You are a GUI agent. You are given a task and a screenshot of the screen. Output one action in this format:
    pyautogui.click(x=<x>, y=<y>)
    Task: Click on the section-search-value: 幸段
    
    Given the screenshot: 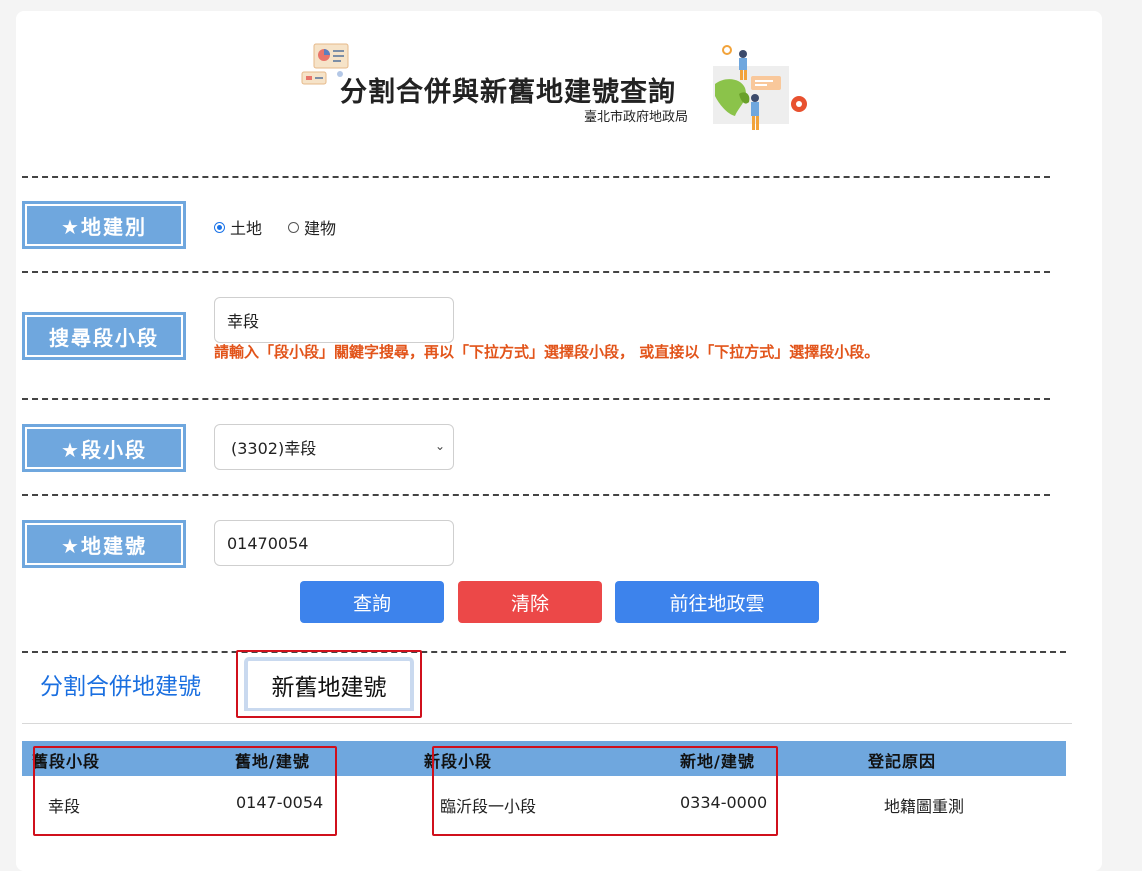 What is the action you would take?
    pyautogui.click(x=243, y=321)
    